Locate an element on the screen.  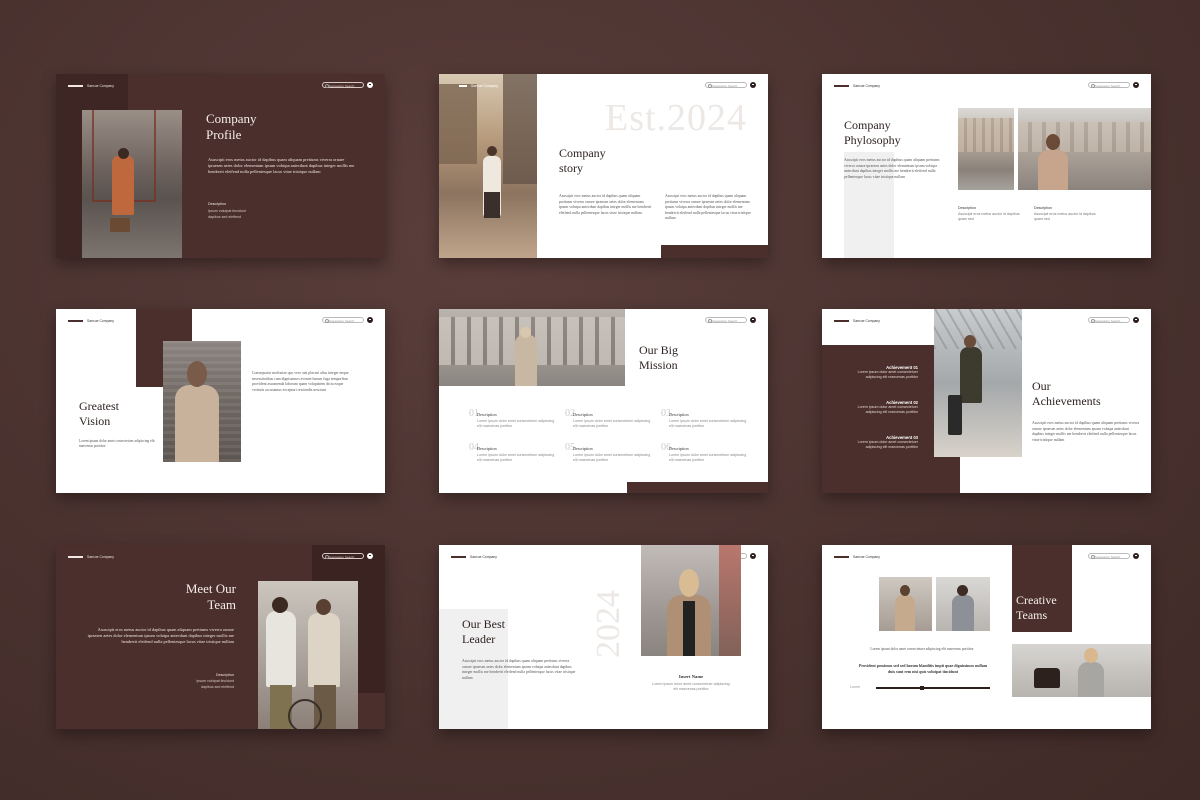
photo-woman-plaza is located at coordinates (1084, 149).